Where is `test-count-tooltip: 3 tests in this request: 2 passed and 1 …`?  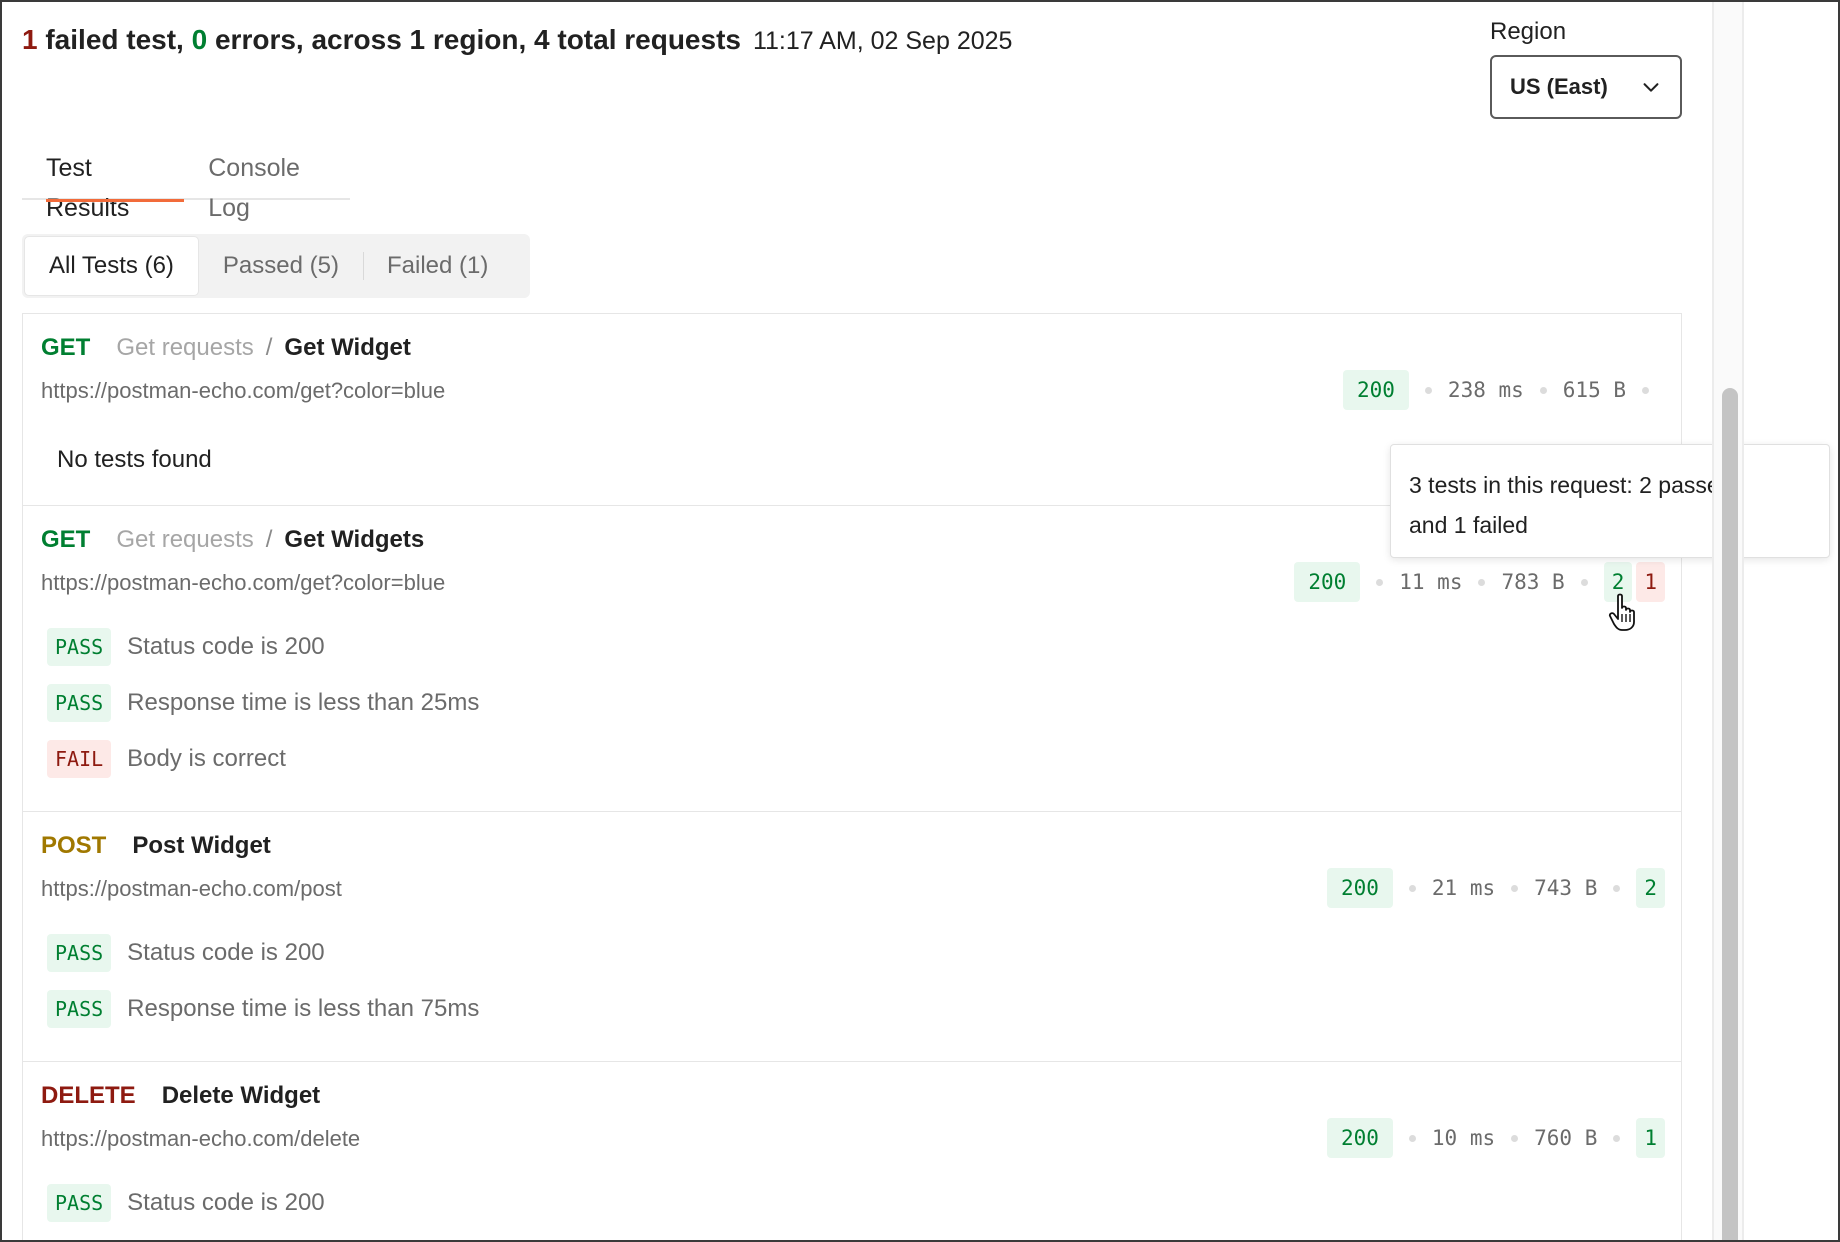
test-count-tooltip: 3 tests in this request: 2 passed and 1 … is located at coordinates (1610, 501).